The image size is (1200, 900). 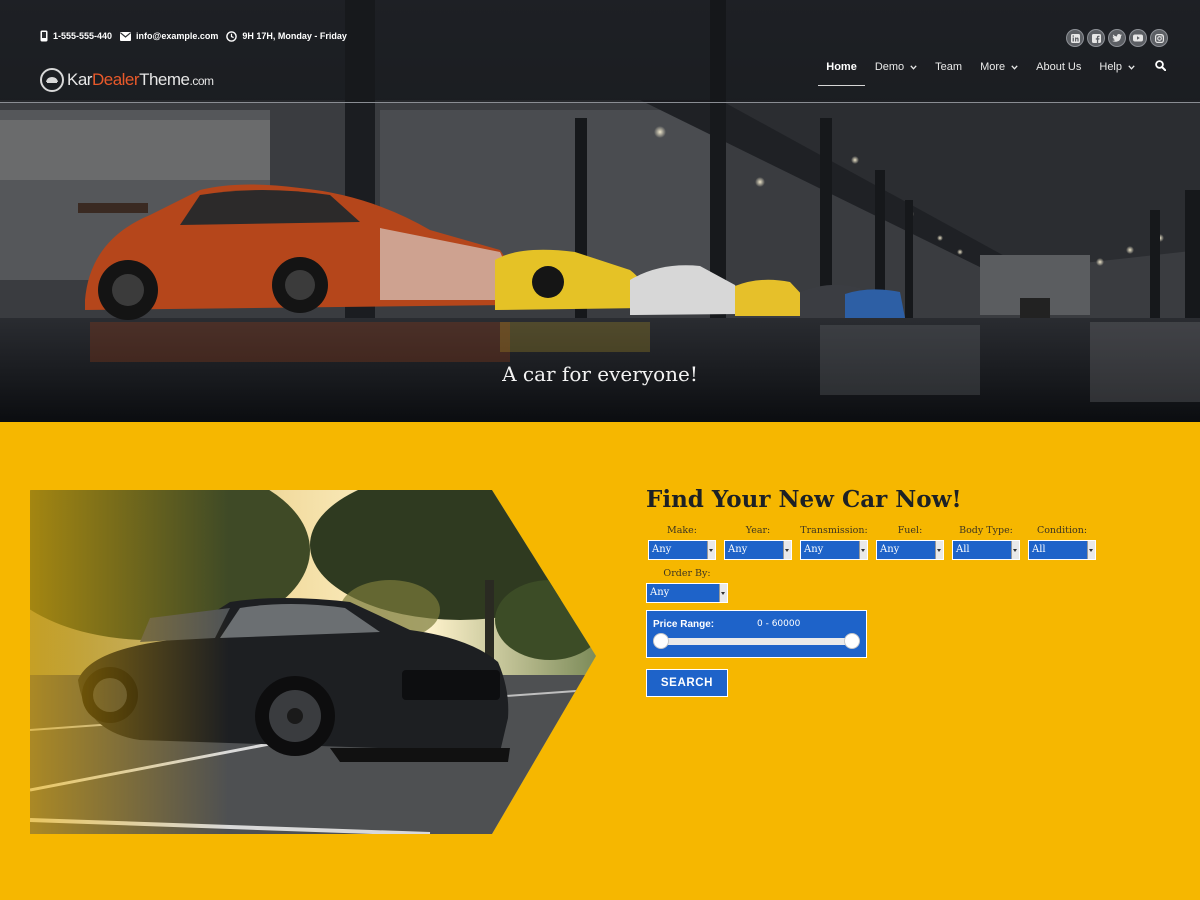 I want to click on youtube-icon, so click(x=1138, y=38).